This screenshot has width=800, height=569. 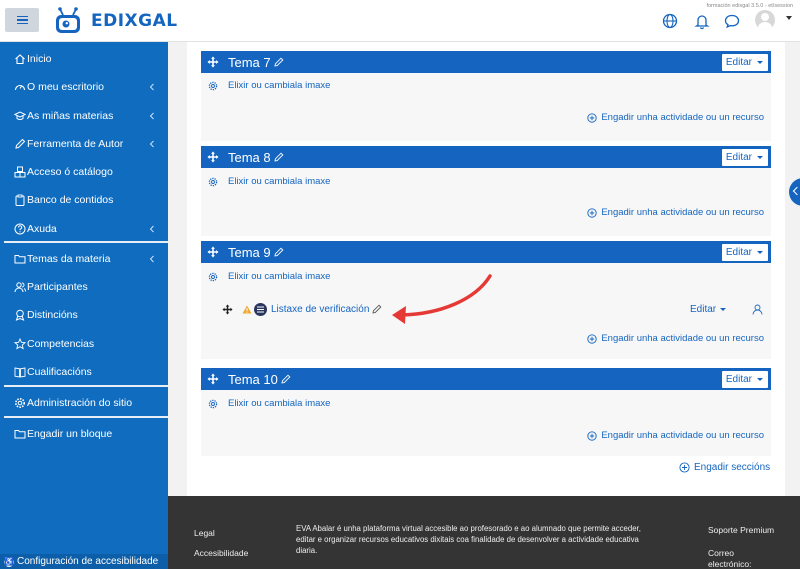 What do you see at coordinates (486, 252) in the screenshot?
I see `section-header: Tema 9 Editar` at bounding box center [486, 252].